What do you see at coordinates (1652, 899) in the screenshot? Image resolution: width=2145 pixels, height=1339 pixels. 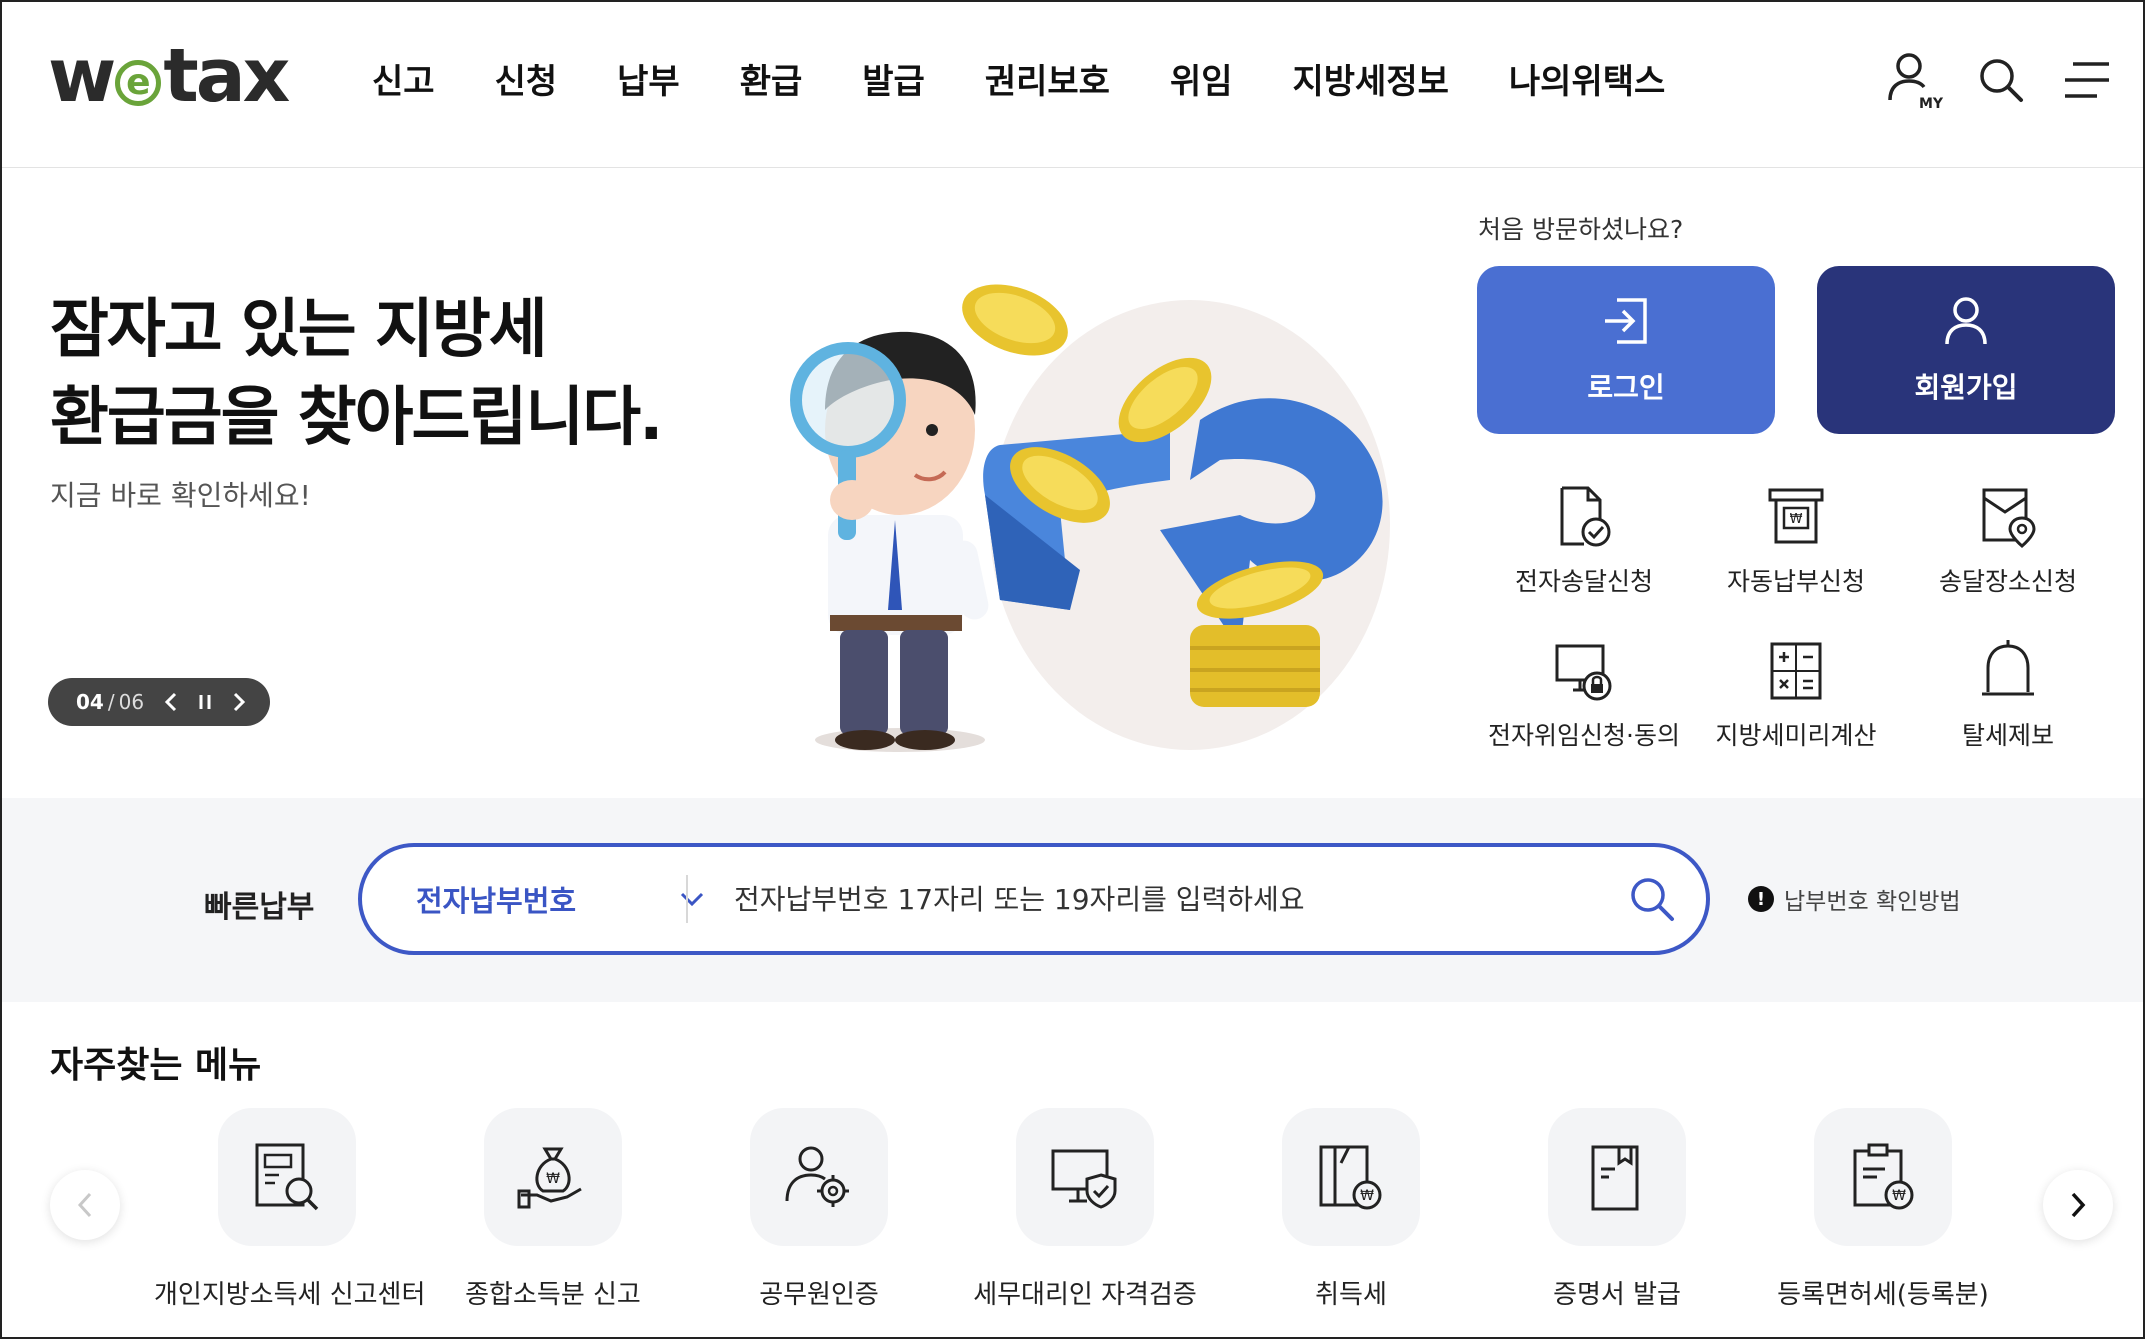 I see `search-submit-icon` at bounding box center [1652, 899].